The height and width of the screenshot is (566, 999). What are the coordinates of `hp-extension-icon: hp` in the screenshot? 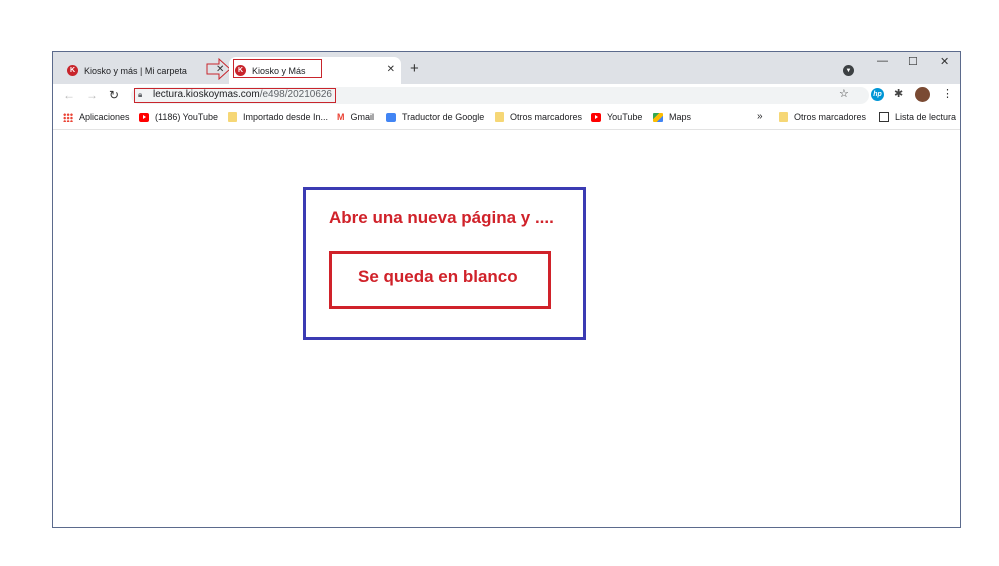 It's located at (877, 94).